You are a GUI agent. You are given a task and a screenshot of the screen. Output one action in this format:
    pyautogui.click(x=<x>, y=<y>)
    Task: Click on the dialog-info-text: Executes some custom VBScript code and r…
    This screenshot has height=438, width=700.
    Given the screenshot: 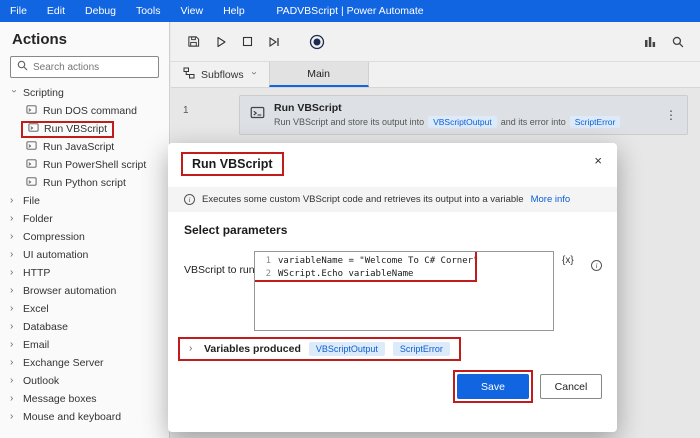 What is the action you would take?
    pyautogui.click(x=363, y=199)
    